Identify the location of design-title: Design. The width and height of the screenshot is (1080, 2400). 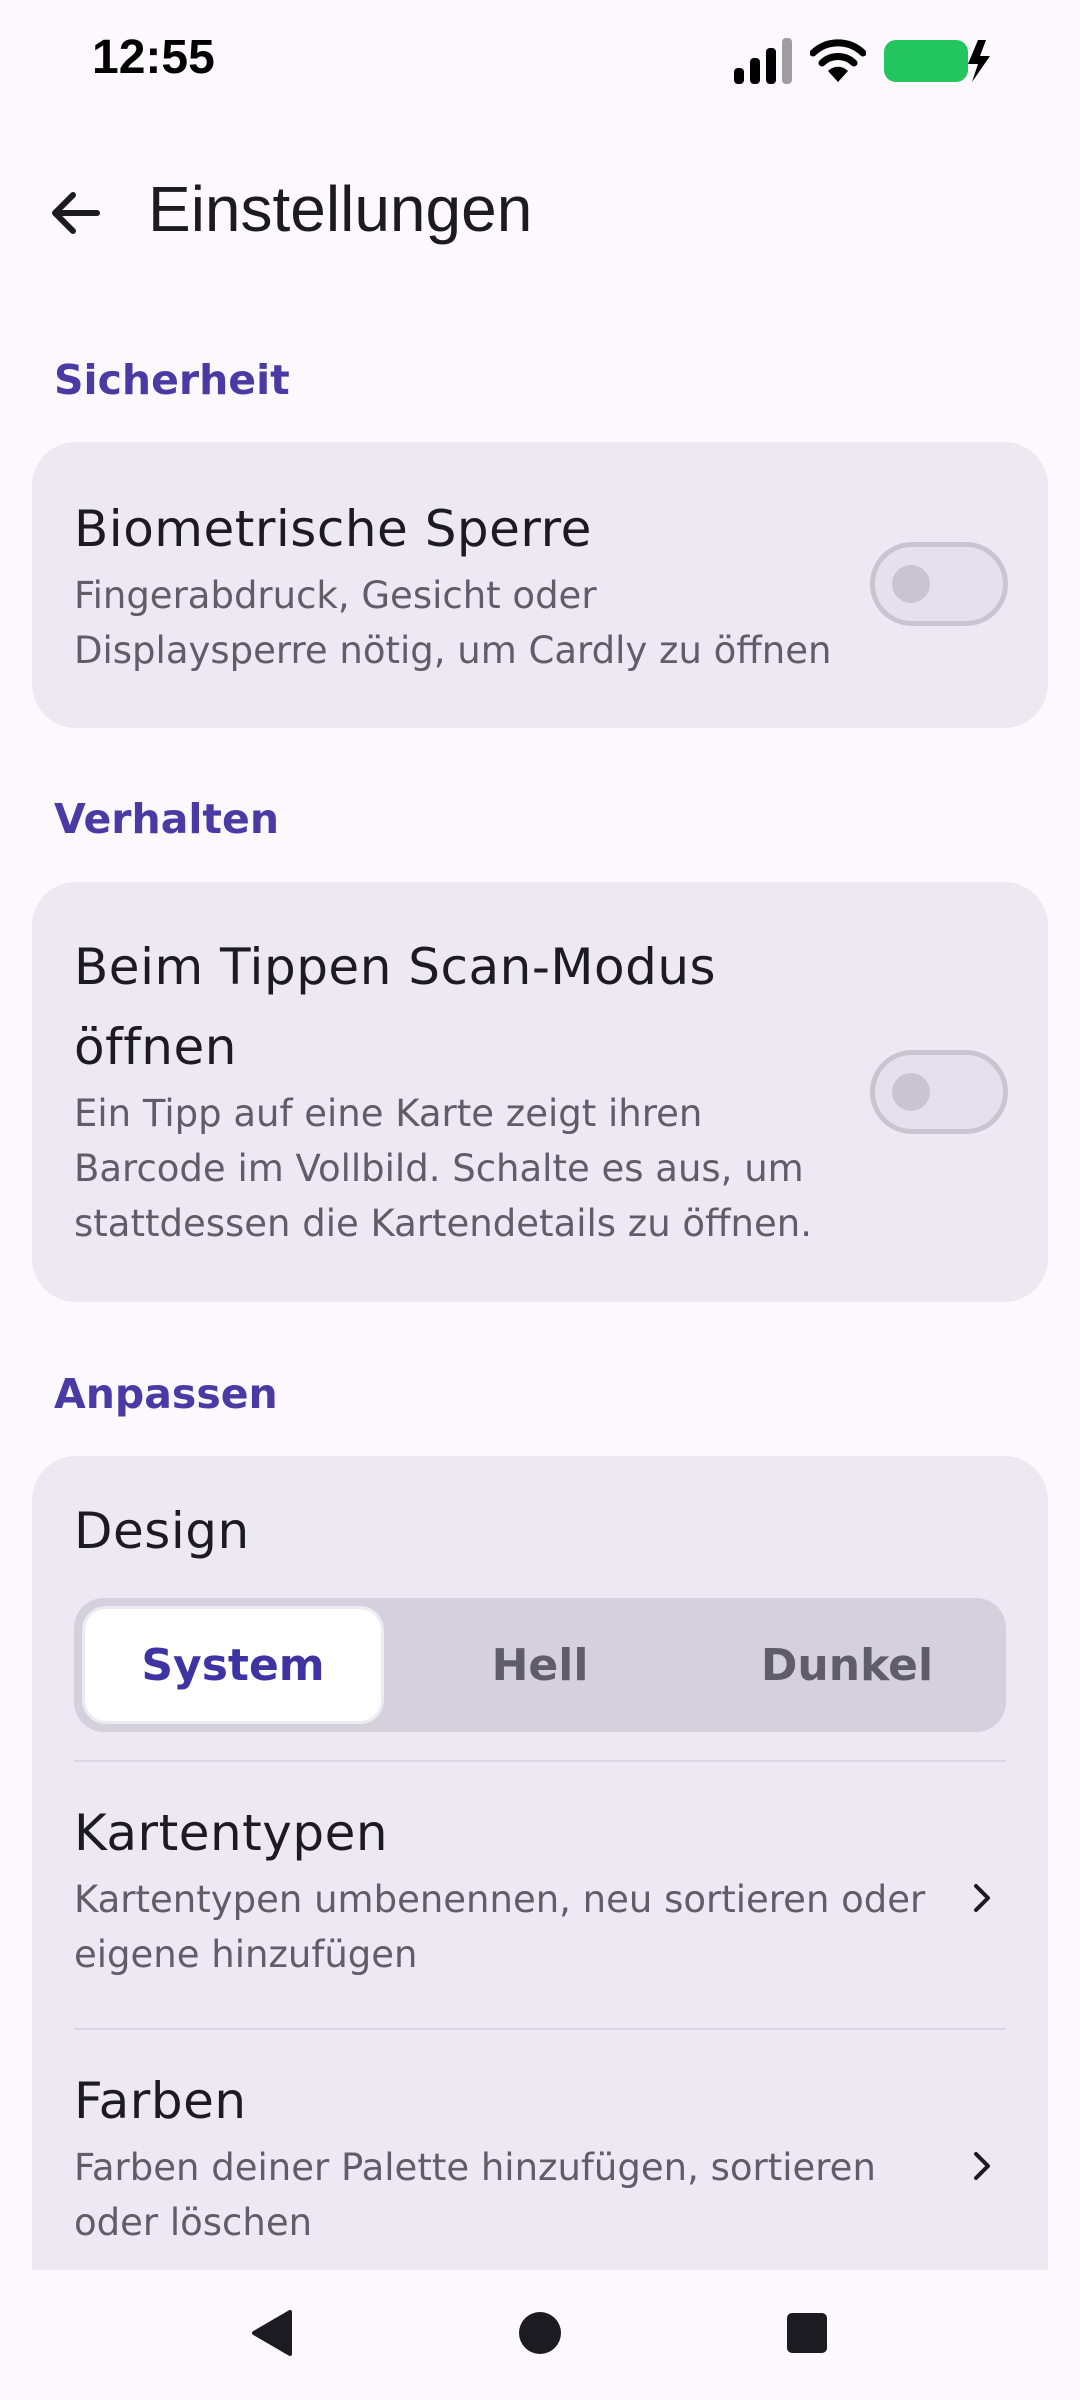
(162, 1531).